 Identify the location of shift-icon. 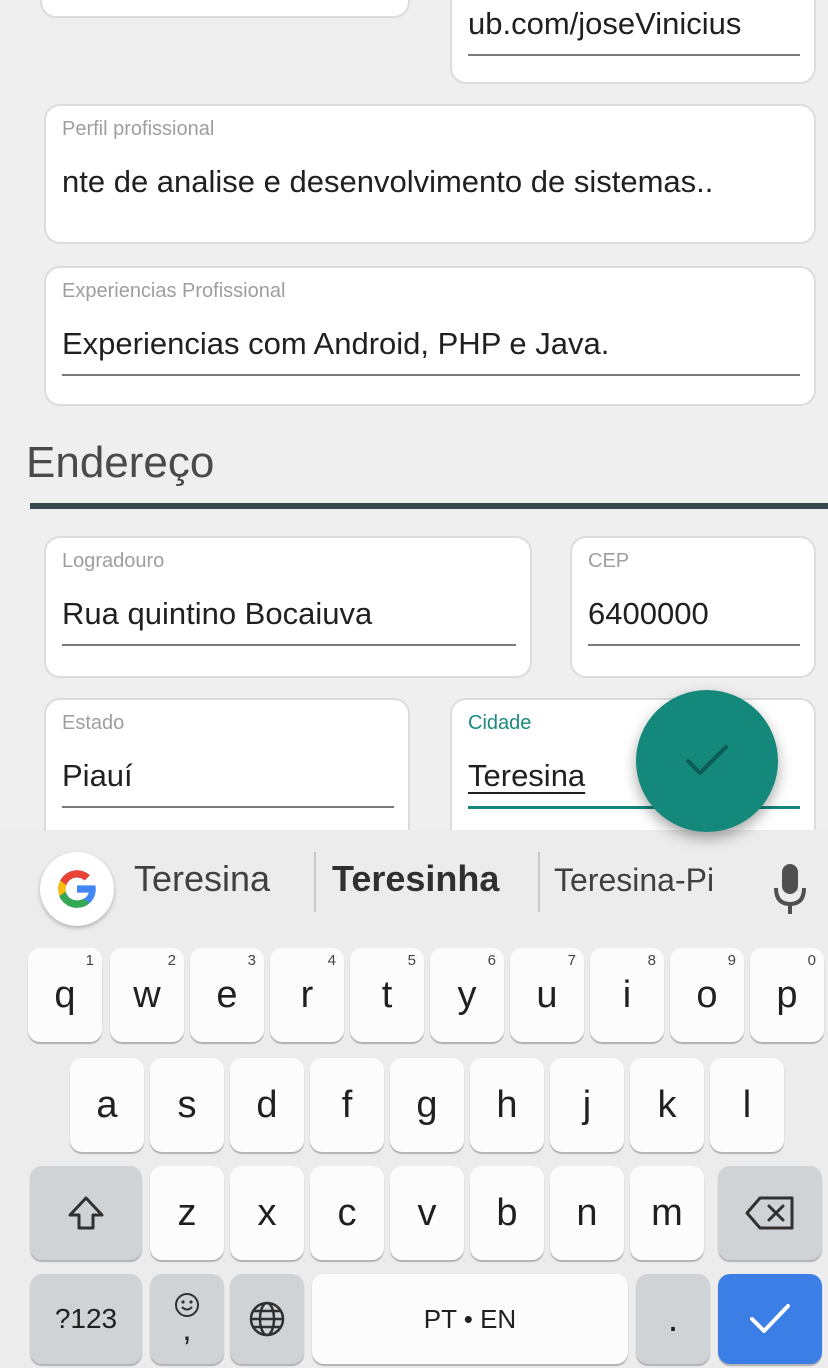
(86, 1213).